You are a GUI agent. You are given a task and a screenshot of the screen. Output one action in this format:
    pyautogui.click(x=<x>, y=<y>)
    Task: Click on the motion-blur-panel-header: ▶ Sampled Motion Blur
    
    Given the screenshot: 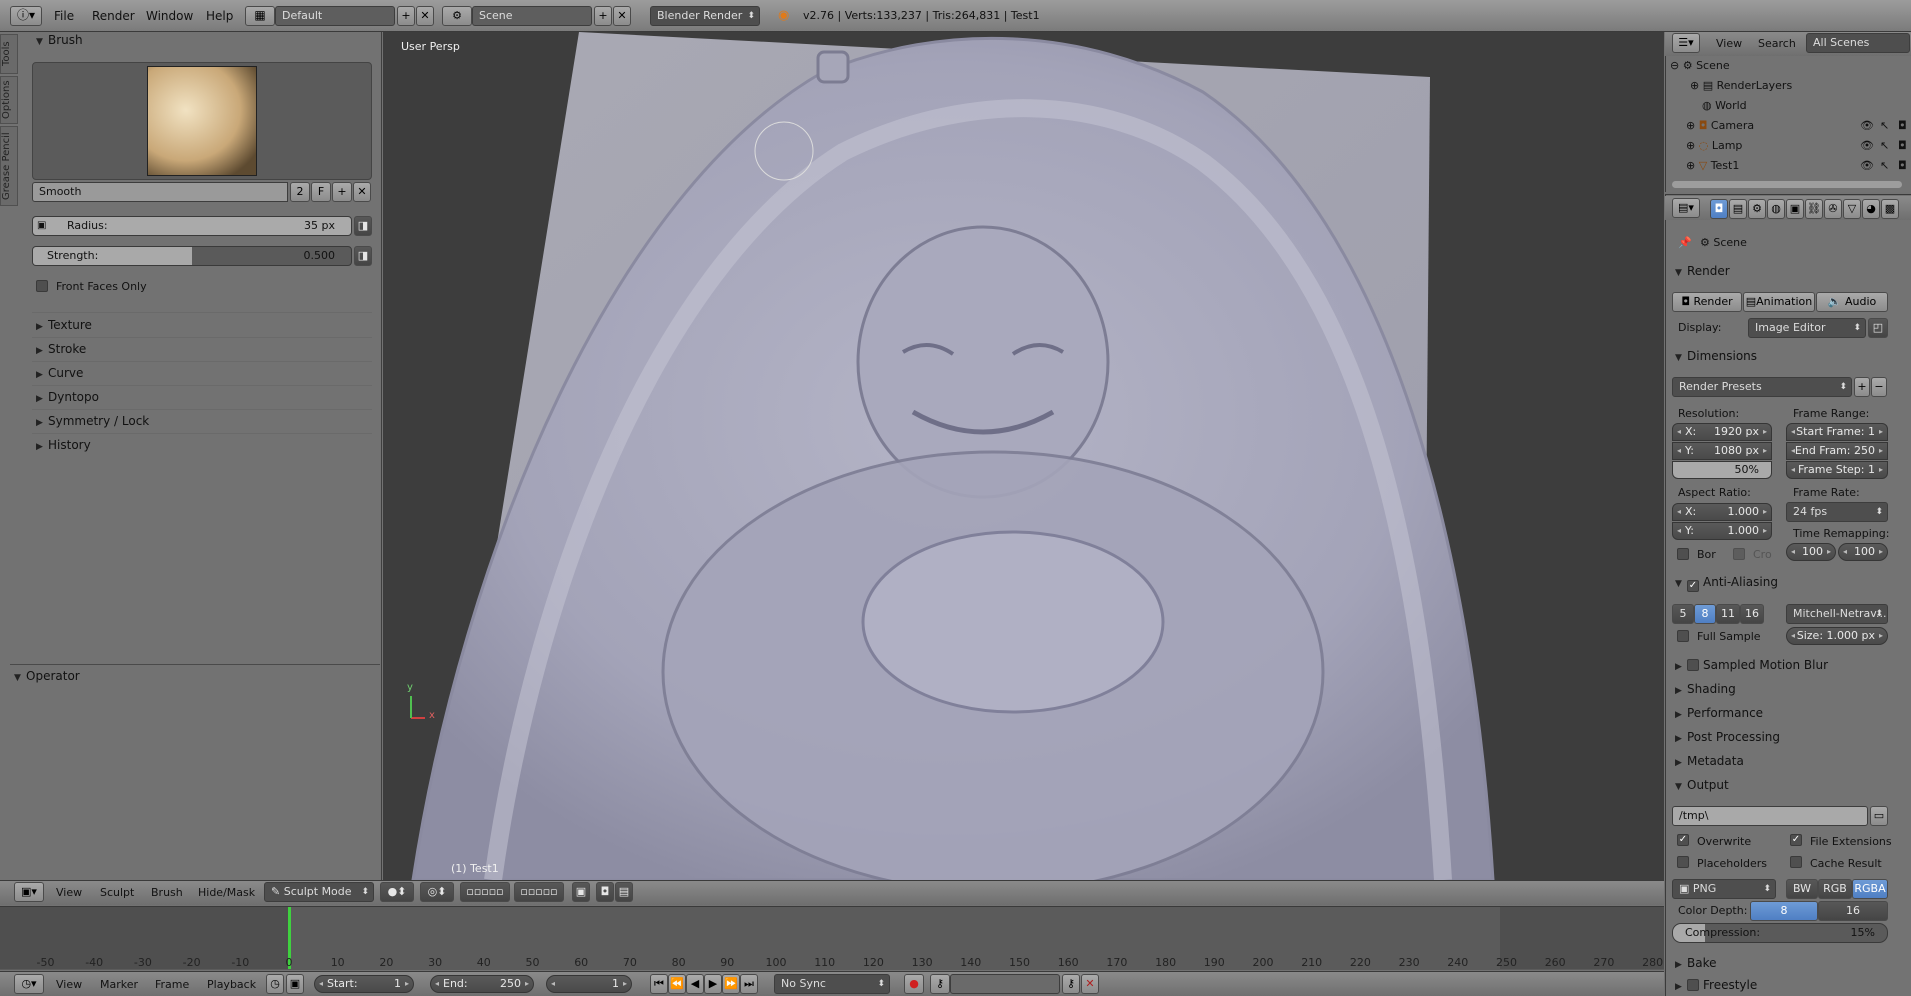 What is the action you would take?
    pyautogui.click(x=1751, y=665)
    